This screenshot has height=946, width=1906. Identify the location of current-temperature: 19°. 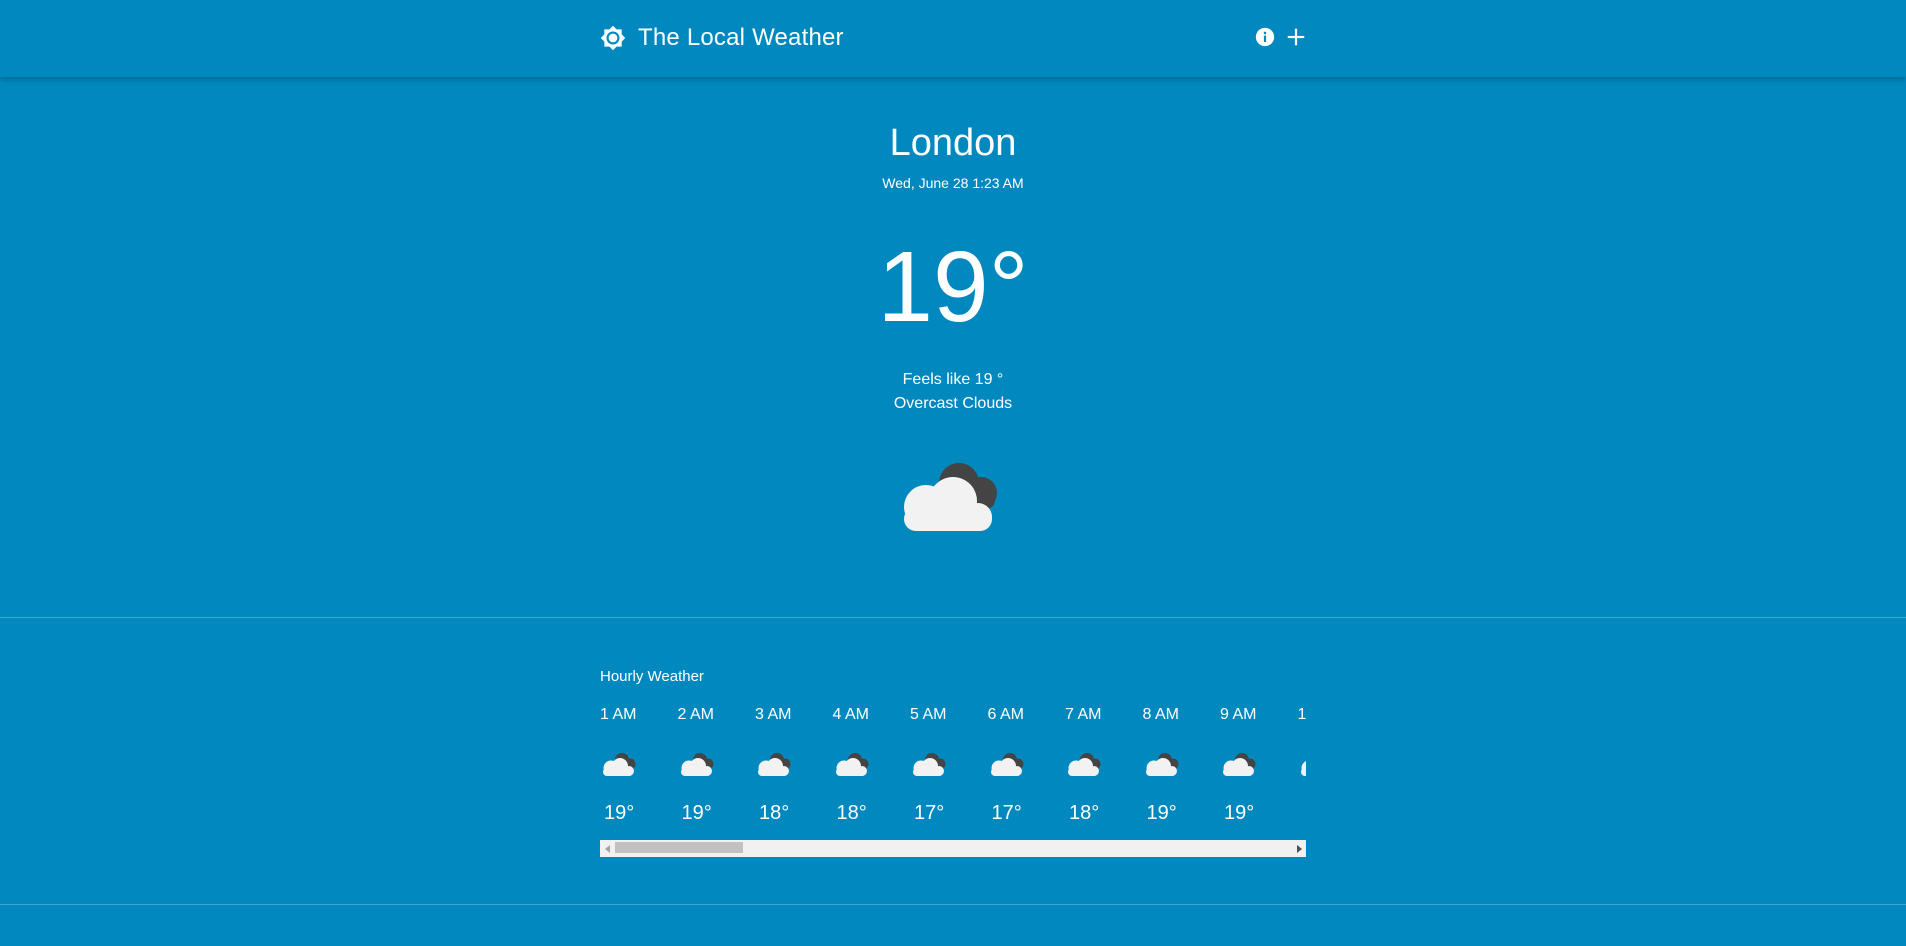
(953, 287).